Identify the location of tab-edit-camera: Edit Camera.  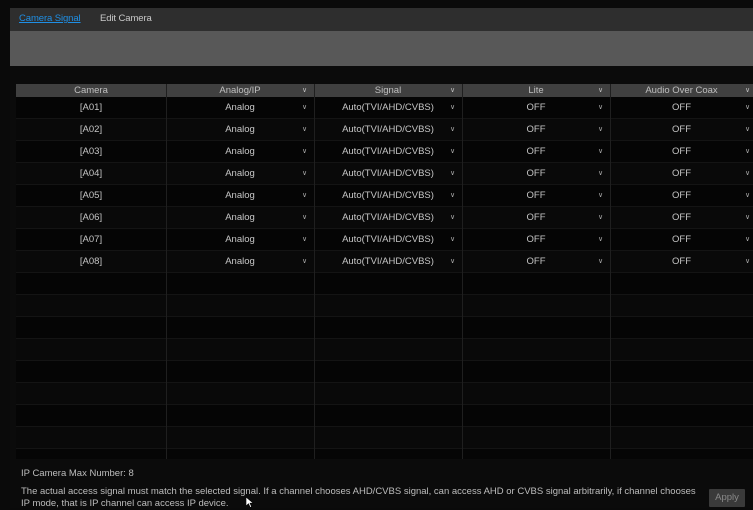
(126, 18).